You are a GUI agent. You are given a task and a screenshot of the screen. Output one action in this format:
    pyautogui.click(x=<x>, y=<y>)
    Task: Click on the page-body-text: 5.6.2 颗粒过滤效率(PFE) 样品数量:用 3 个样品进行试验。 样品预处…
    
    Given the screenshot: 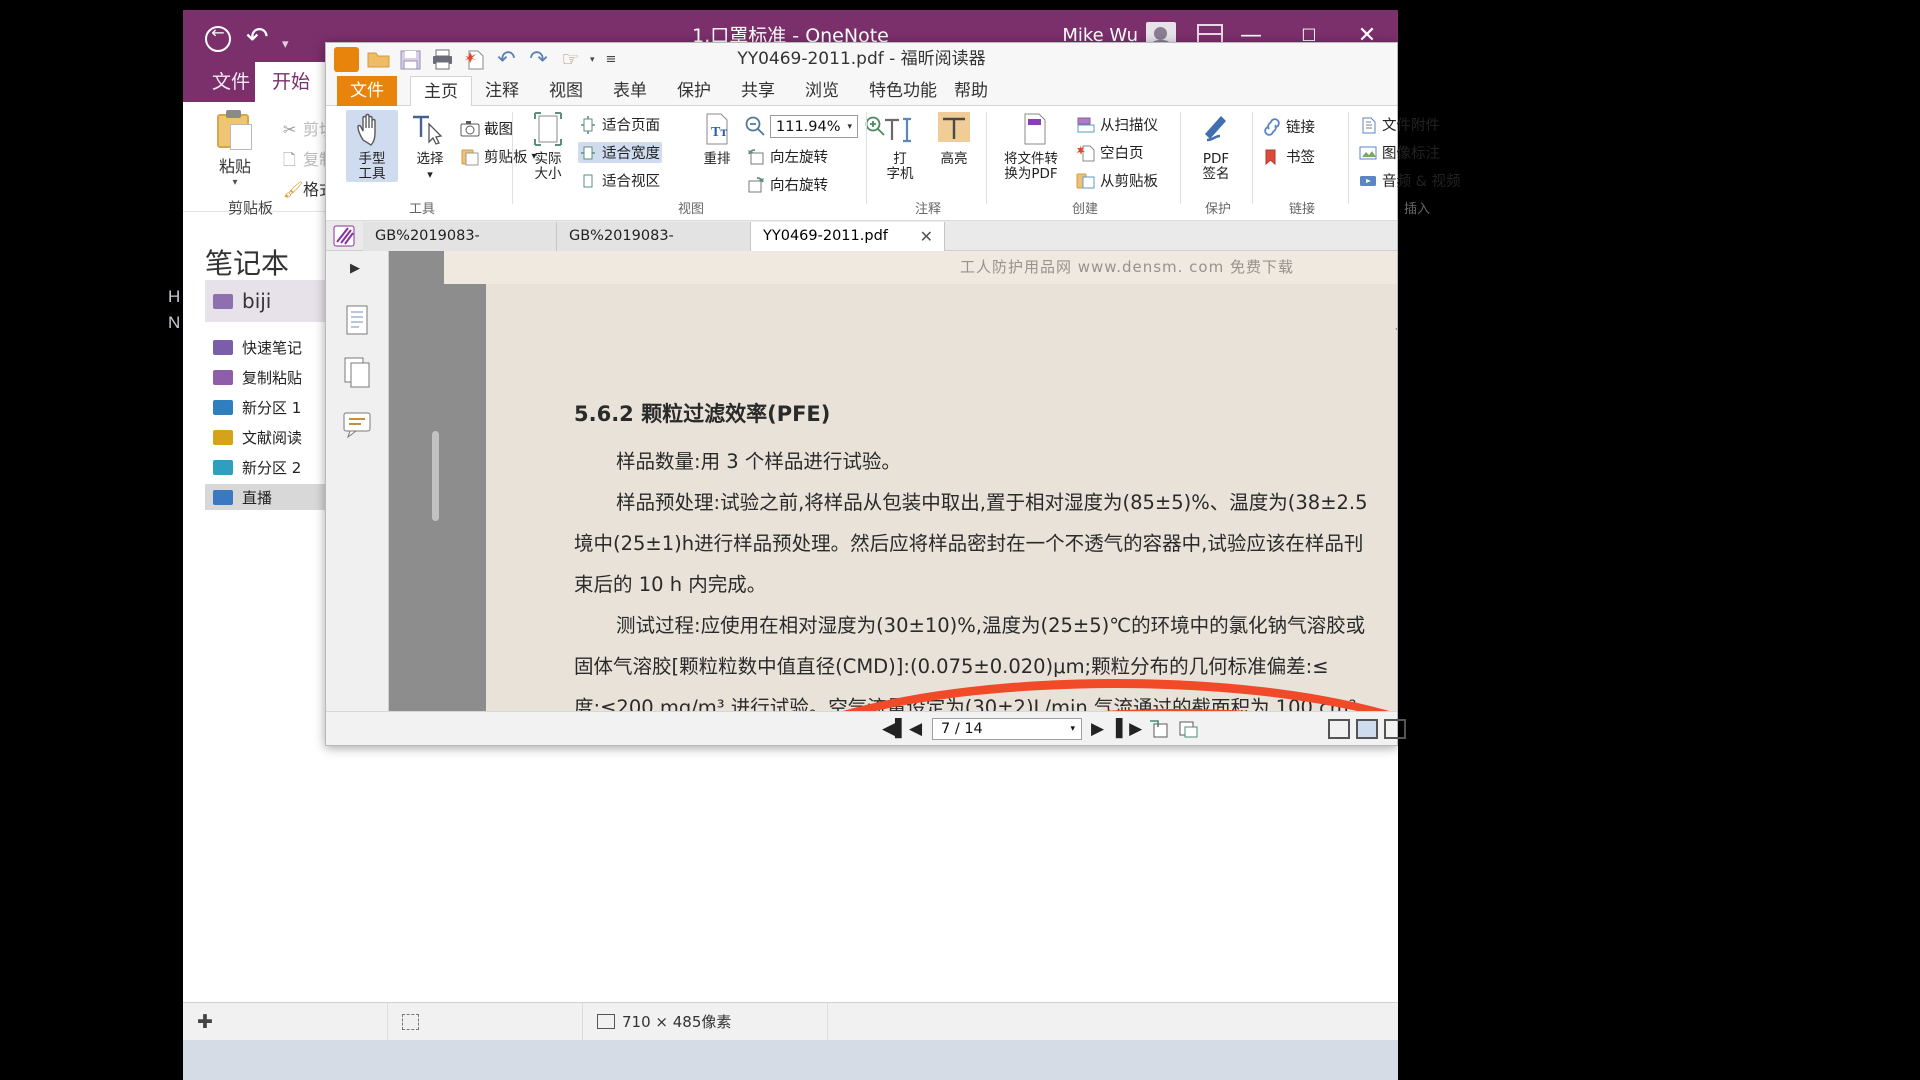 What is the action you would take?
    pyautogui.click(x=985, y=553)
    